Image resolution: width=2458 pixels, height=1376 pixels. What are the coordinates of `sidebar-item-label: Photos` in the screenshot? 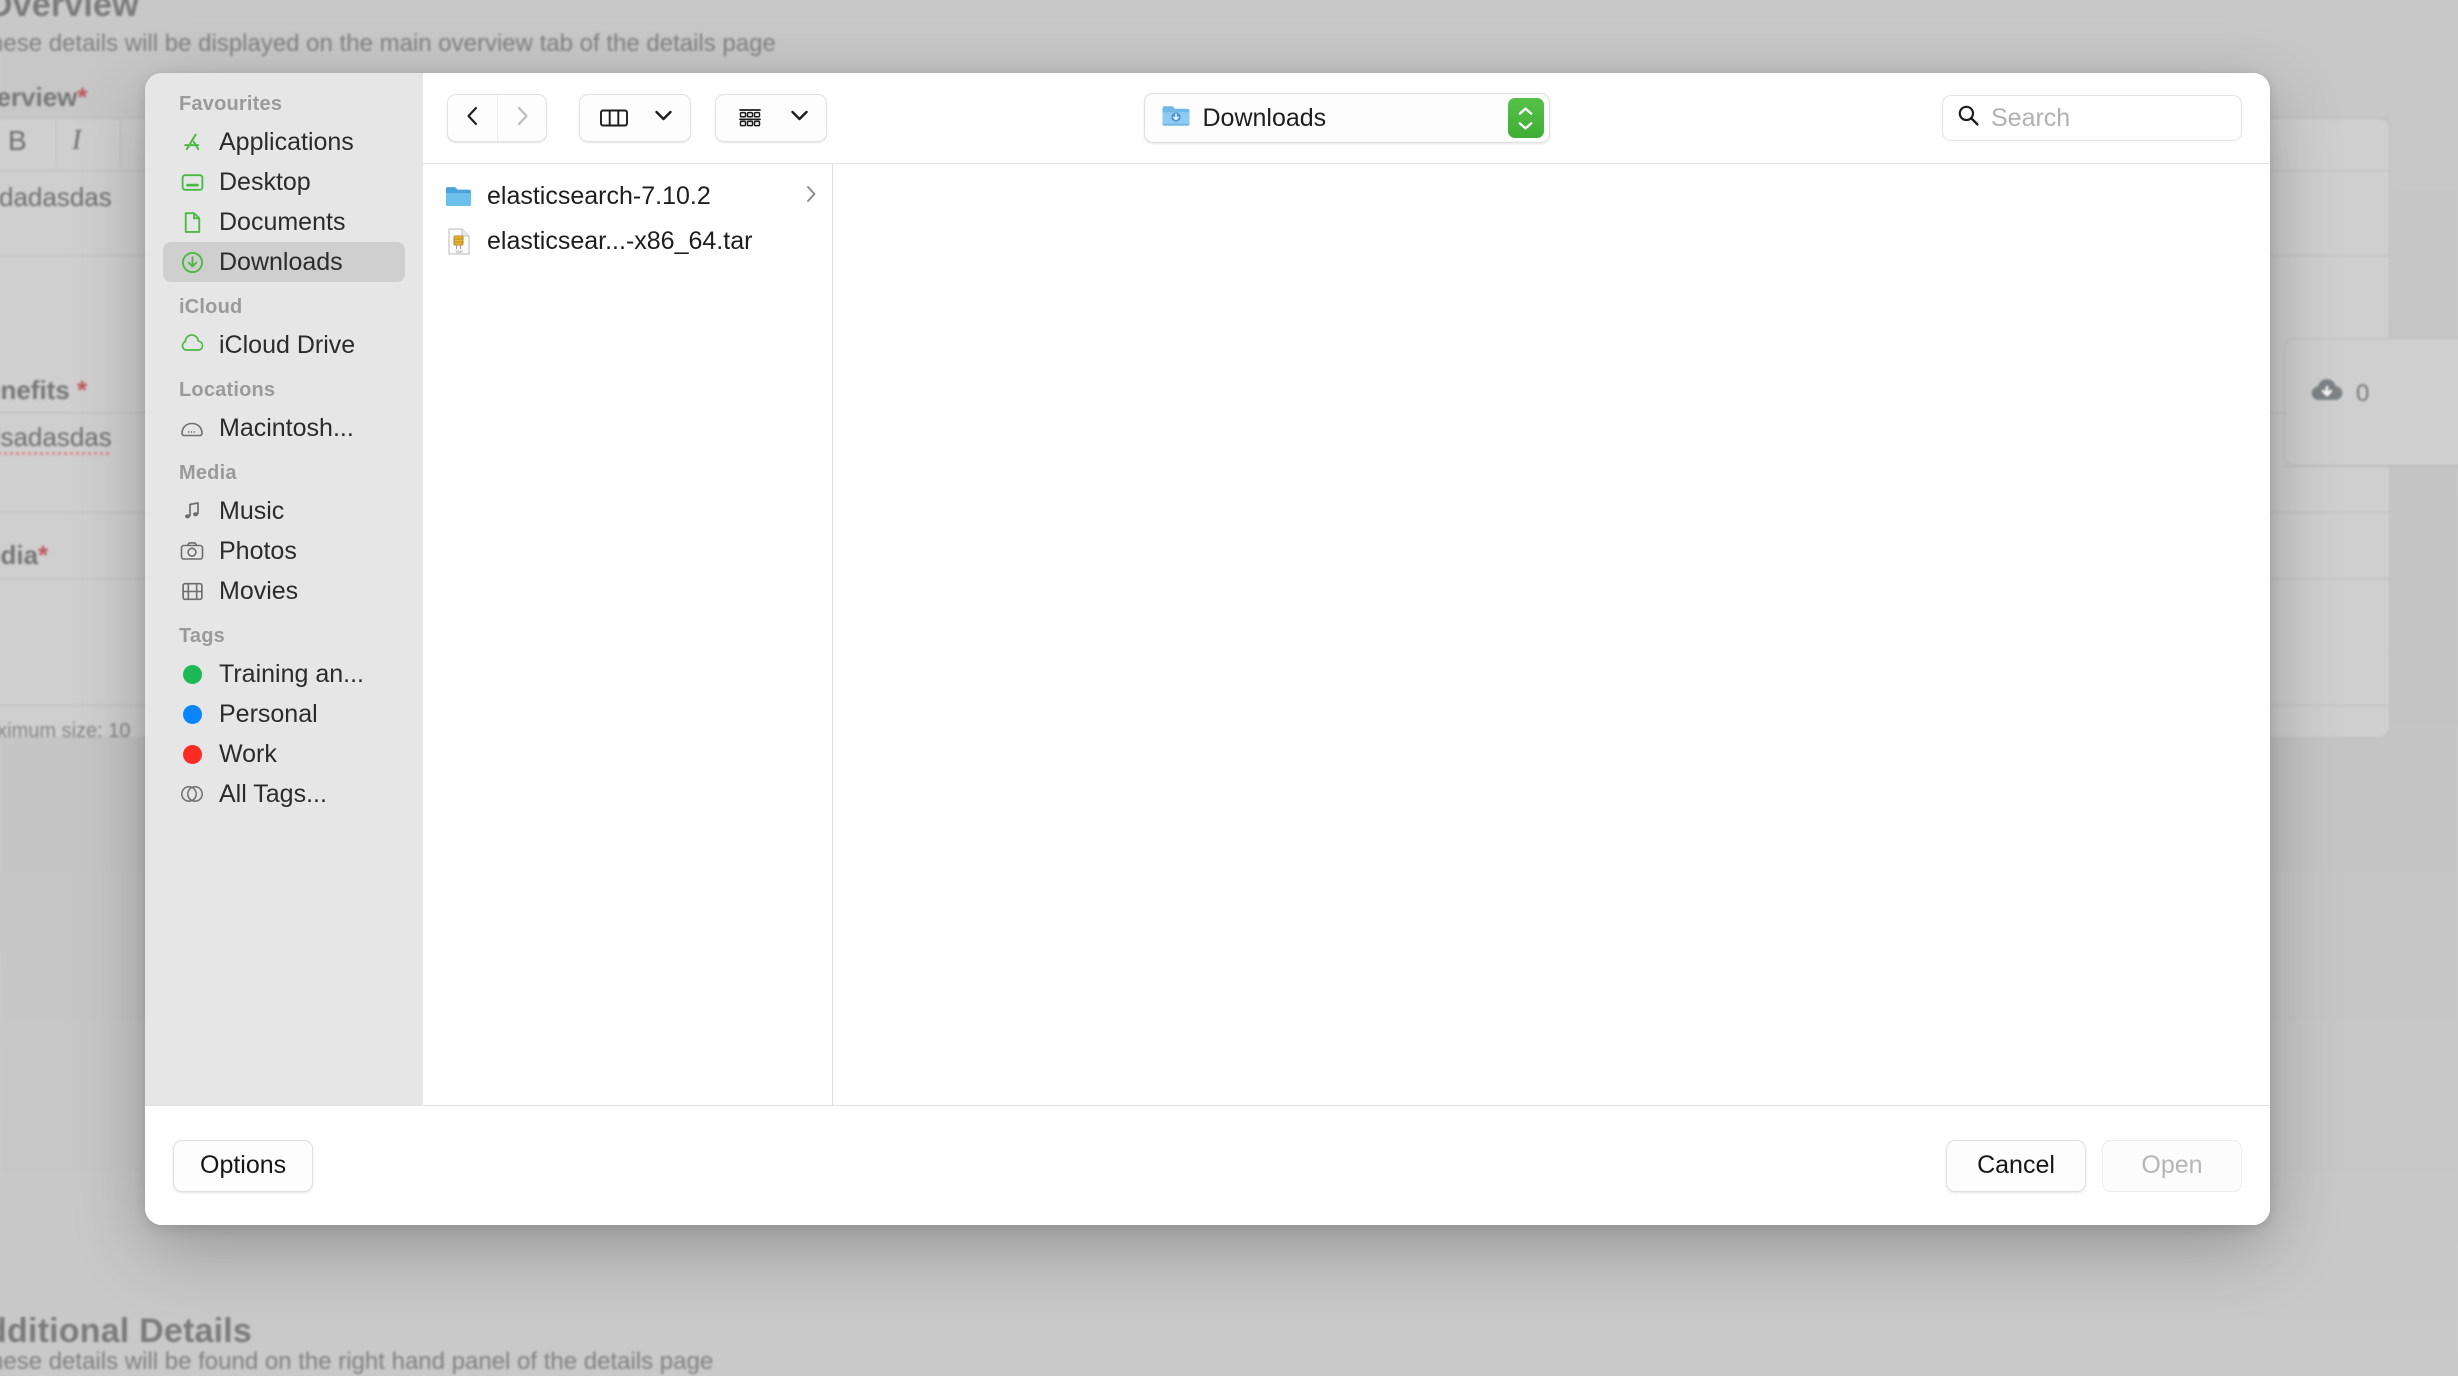 It's located at (258, 551).